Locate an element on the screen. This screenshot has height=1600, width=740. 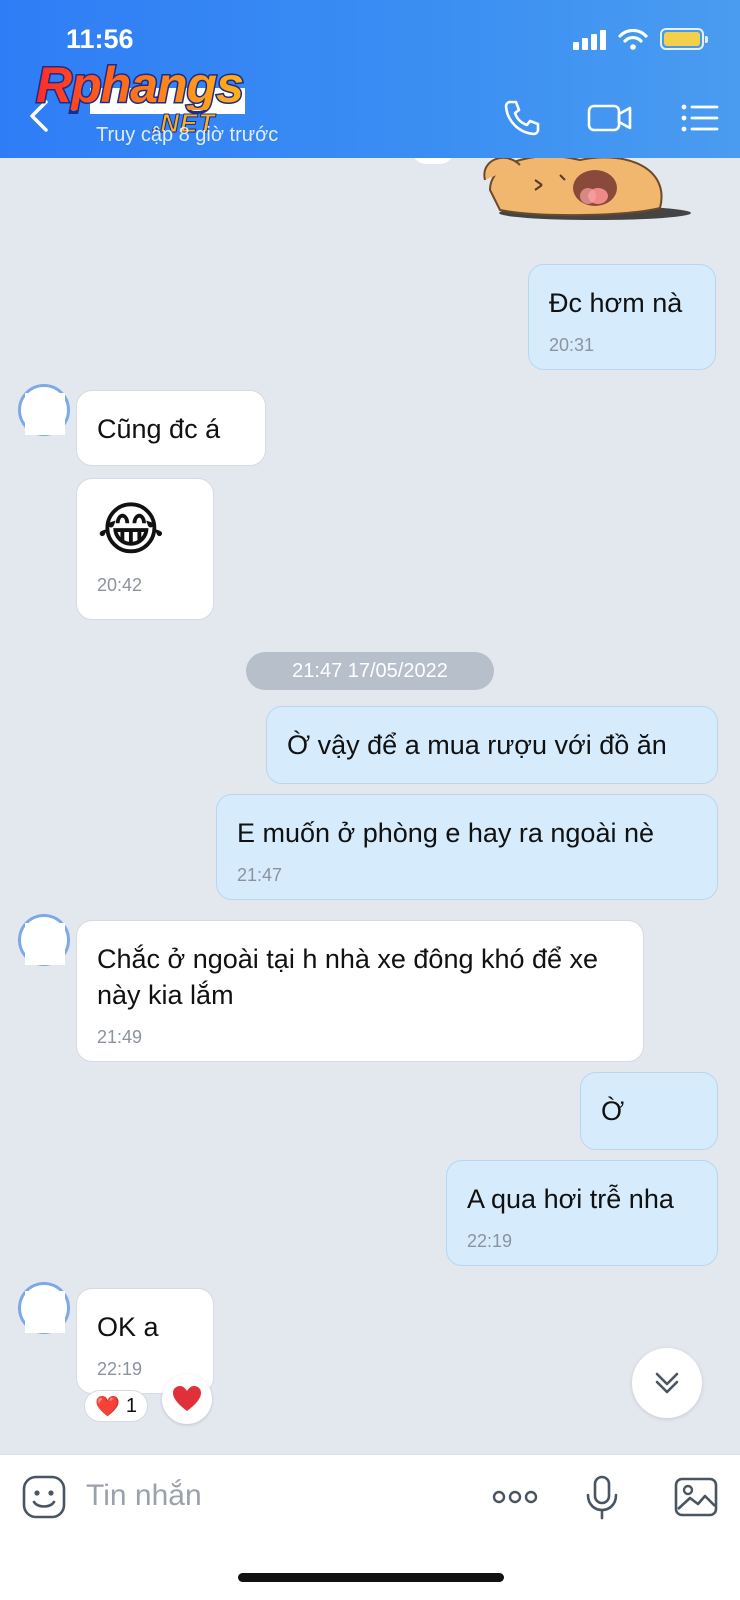
message-text: Đc hơm nà is located at coordinates (616, 303).